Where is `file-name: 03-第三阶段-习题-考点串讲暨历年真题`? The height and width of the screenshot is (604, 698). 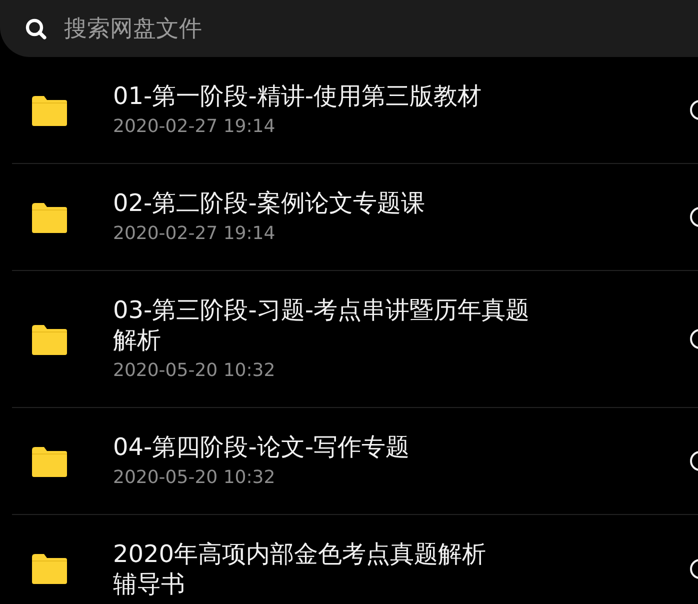
file-name: 03-第三阶段-习题-考点串讲暨历年真题 is located at coordinates (405, 310).